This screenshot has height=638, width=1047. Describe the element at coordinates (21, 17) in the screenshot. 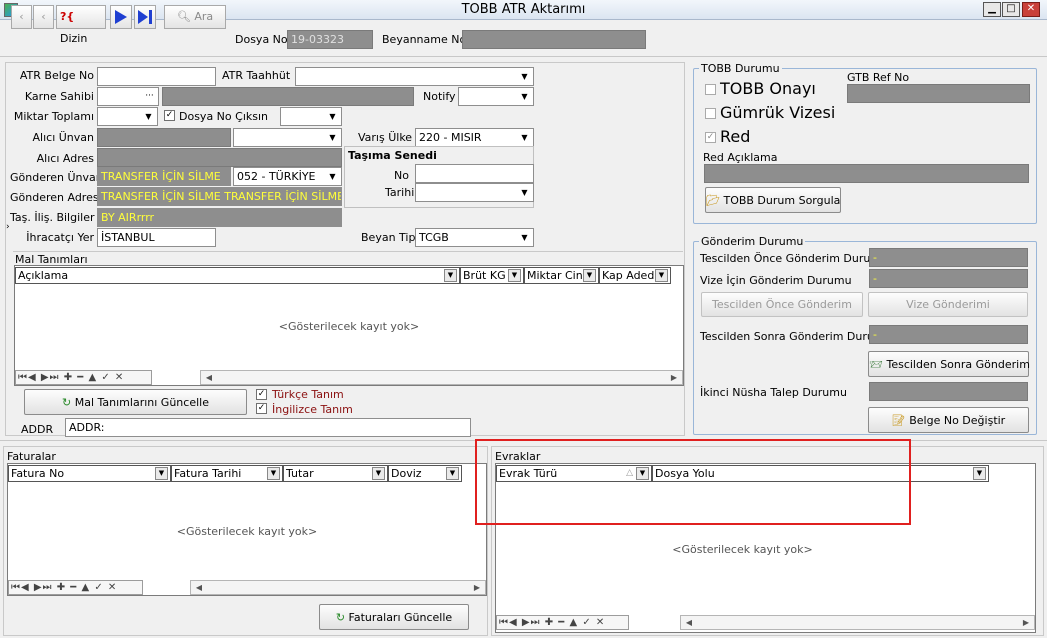

I see `first-record-button: ‹` at that location.